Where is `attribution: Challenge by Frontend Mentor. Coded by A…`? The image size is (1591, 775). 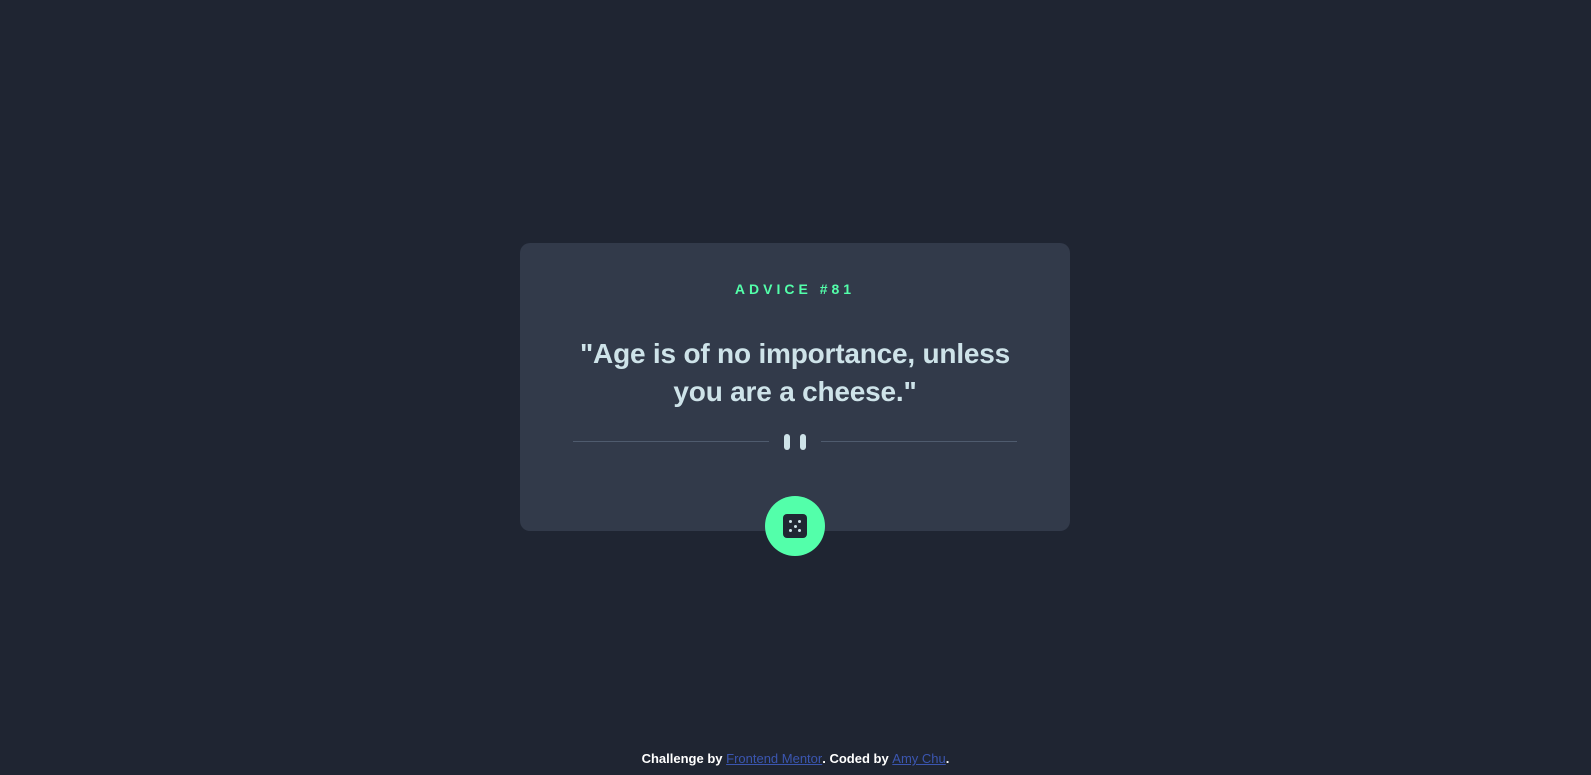
attribution: Challenge by Frontend Mentor. Coded by A… is located at coordinates (795, 759).